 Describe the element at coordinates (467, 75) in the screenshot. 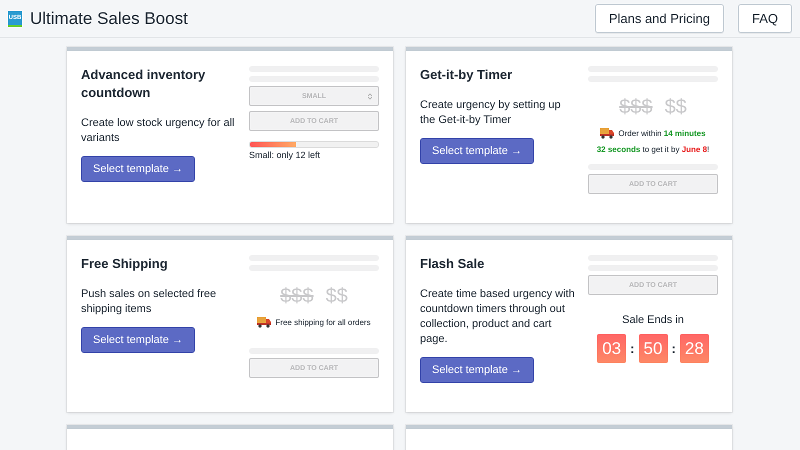

I see `card-title: Get-it-by Timer` at that location.